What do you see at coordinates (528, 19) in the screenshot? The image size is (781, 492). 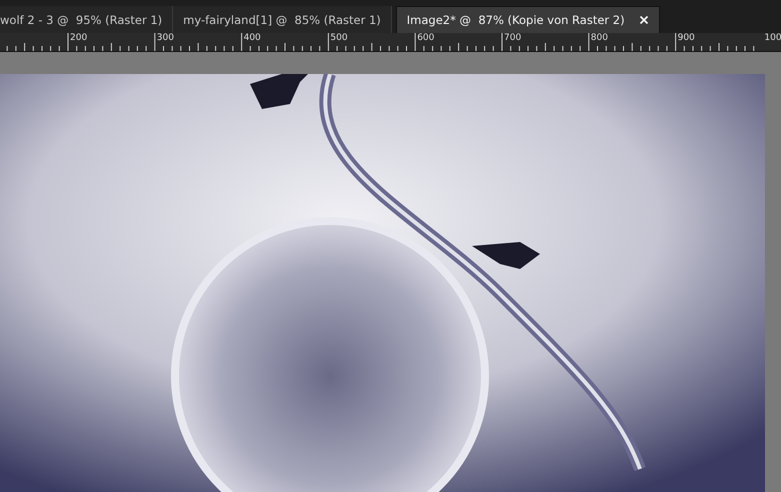 I see `document-tab: Image2* @ 87% (Kopie von Raster 2)` at bounding box center [528, 19].